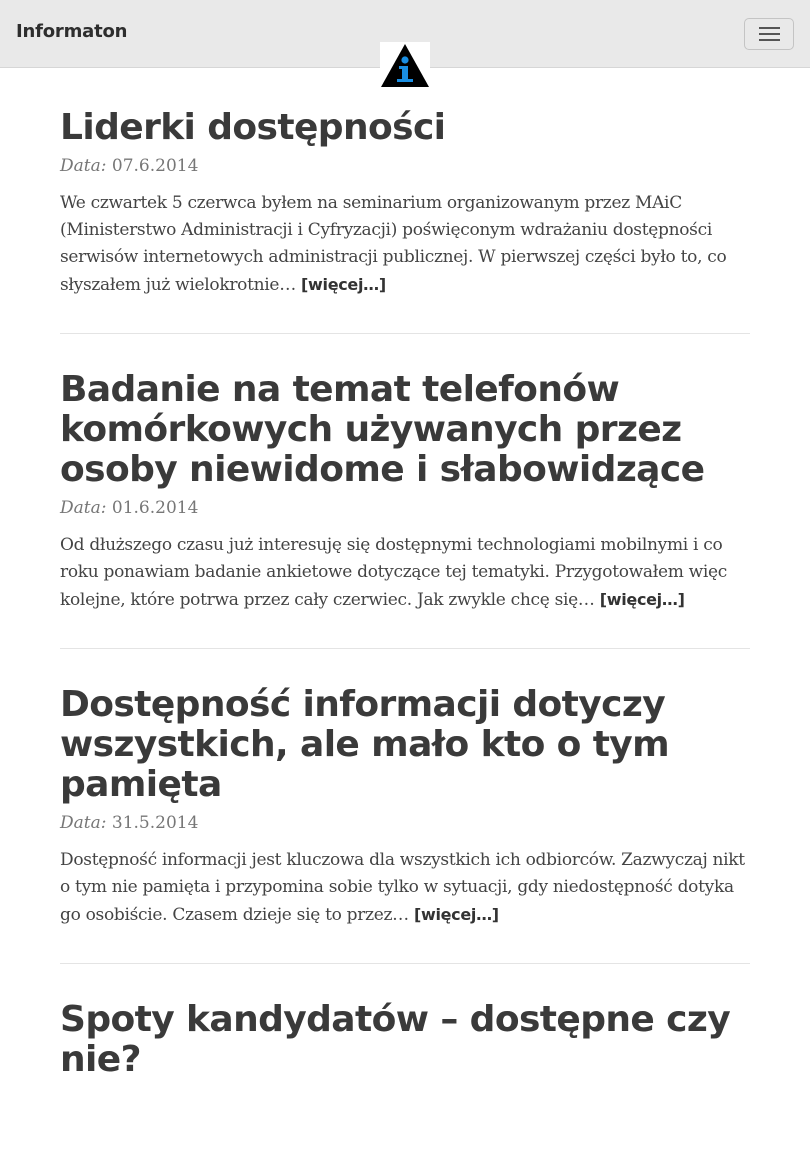 The height and width of the screenshot is (1150, 810). I want to click on date-value: 31.5.2014, so click(155, 823).